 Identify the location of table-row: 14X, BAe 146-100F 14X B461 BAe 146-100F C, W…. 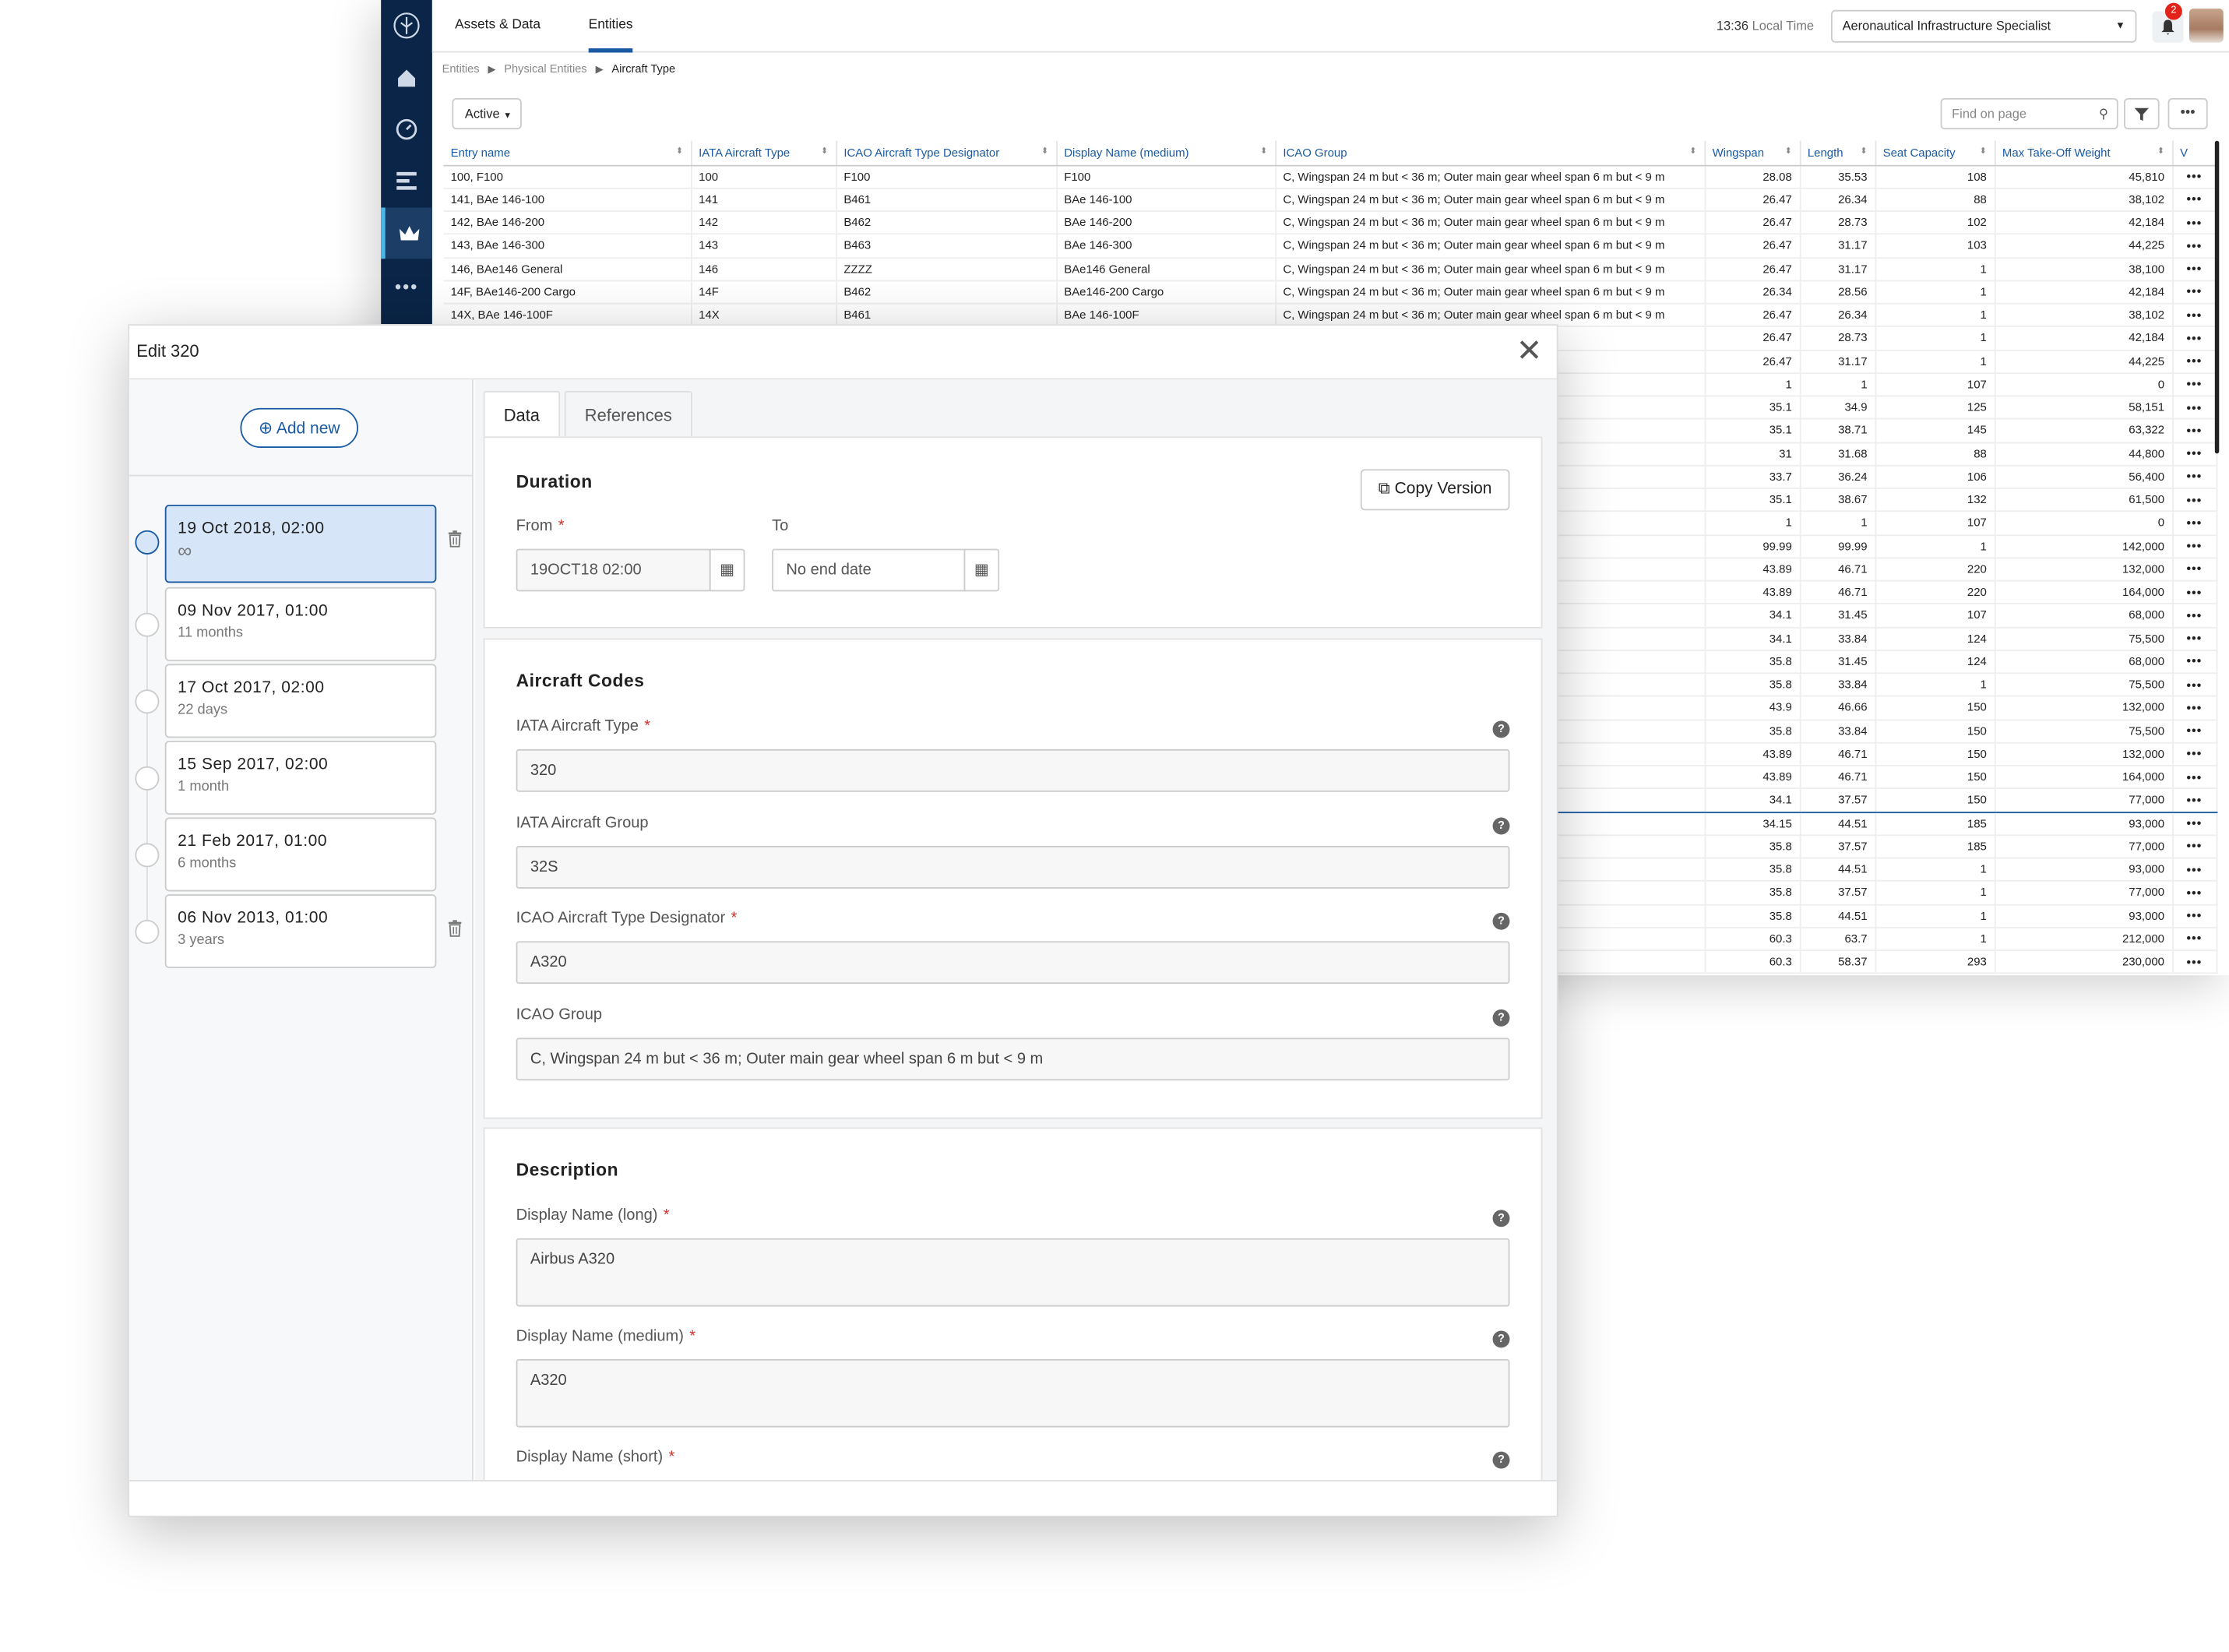
(1330, 315).